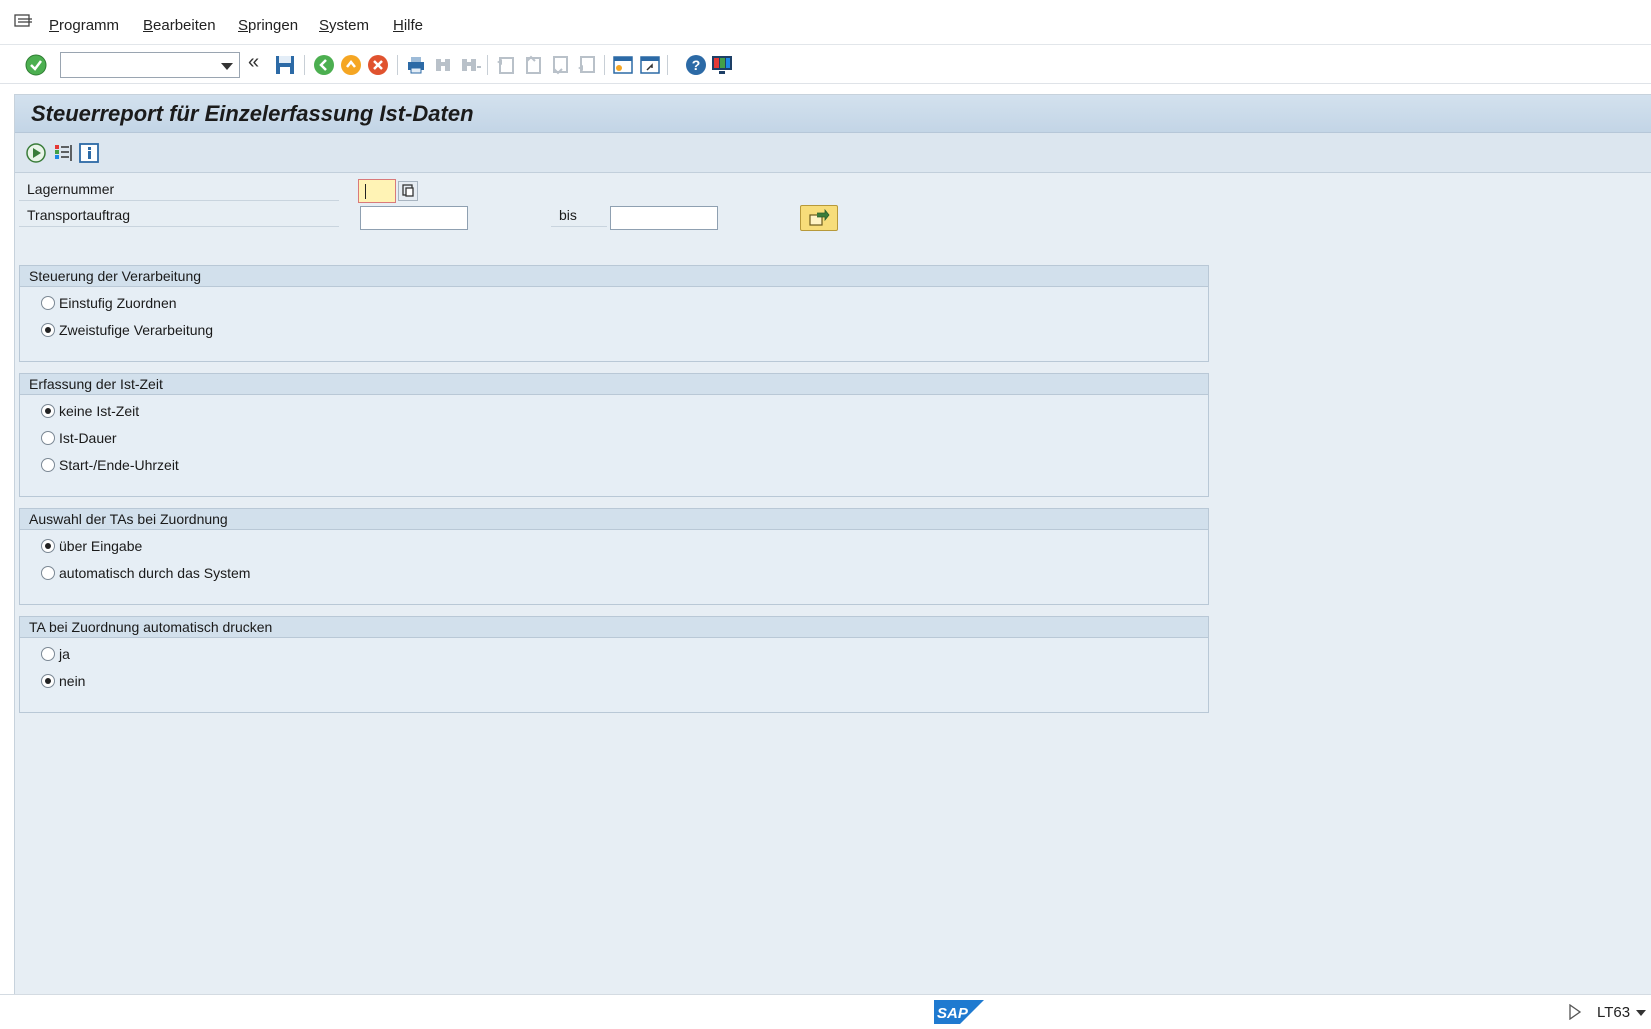 The width and height of the screenshot is (1651, 1029). What do you see at coordinates (414, 218) in the screenshot?
I see `transportauftrag-from-input` at bounding box center [414, 218].